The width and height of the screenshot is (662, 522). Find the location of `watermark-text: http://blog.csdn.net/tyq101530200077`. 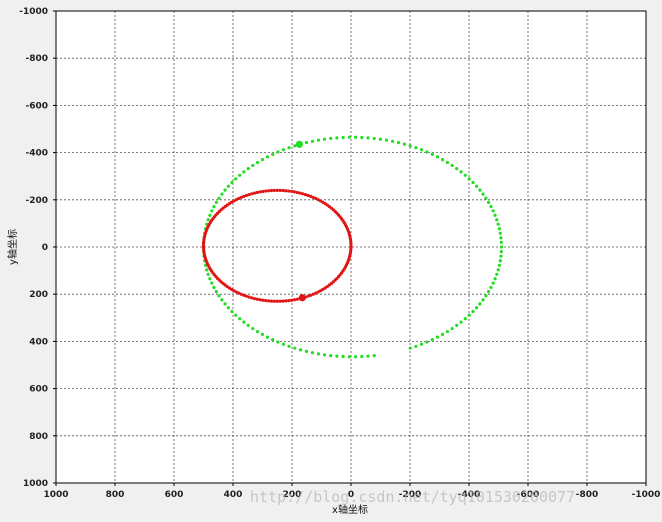

watermark-text: http://blog.csdn.net/tyq101530200077 is located at coordinates (412, 497).